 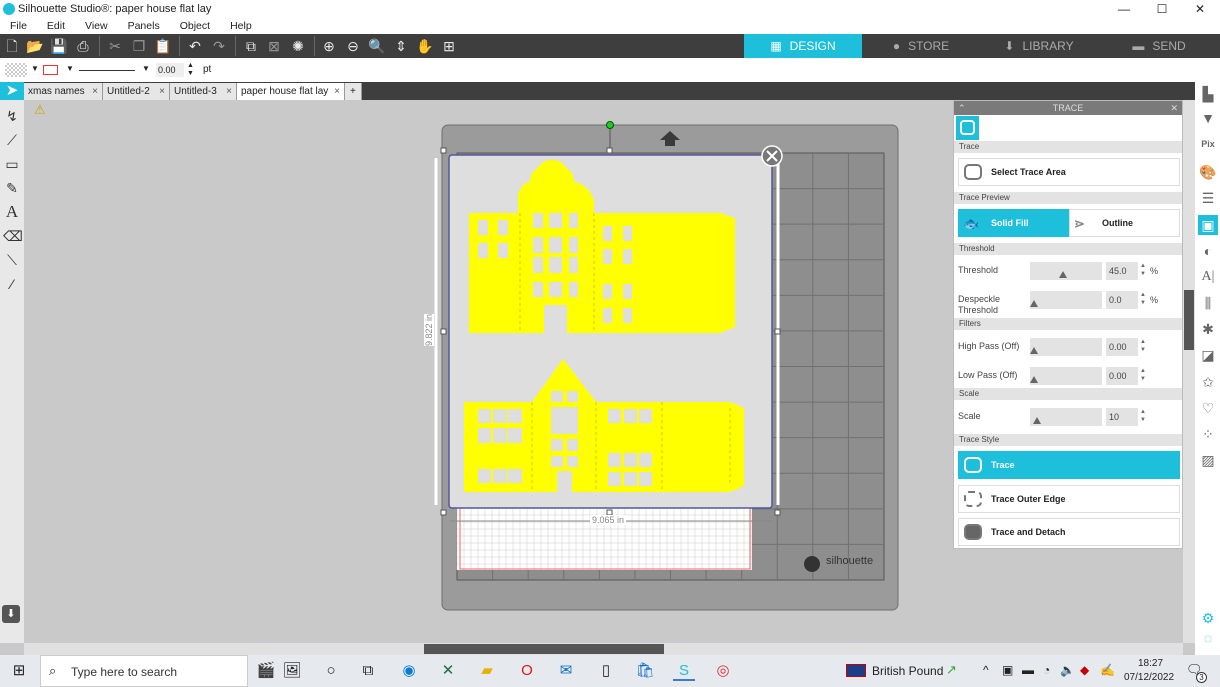 What do you see at coordinates (1028, 670) in the screenshot?
I see `battery-icon: ▬` at bounding box center [1028, 670].